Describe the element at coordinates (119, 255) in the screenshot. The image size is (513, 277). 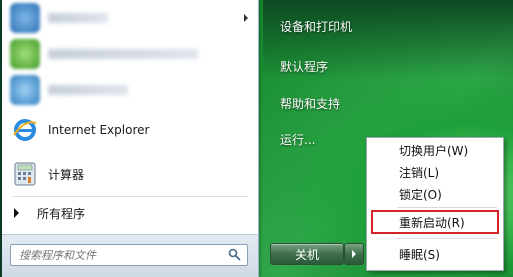
I see `search-input` at that location.